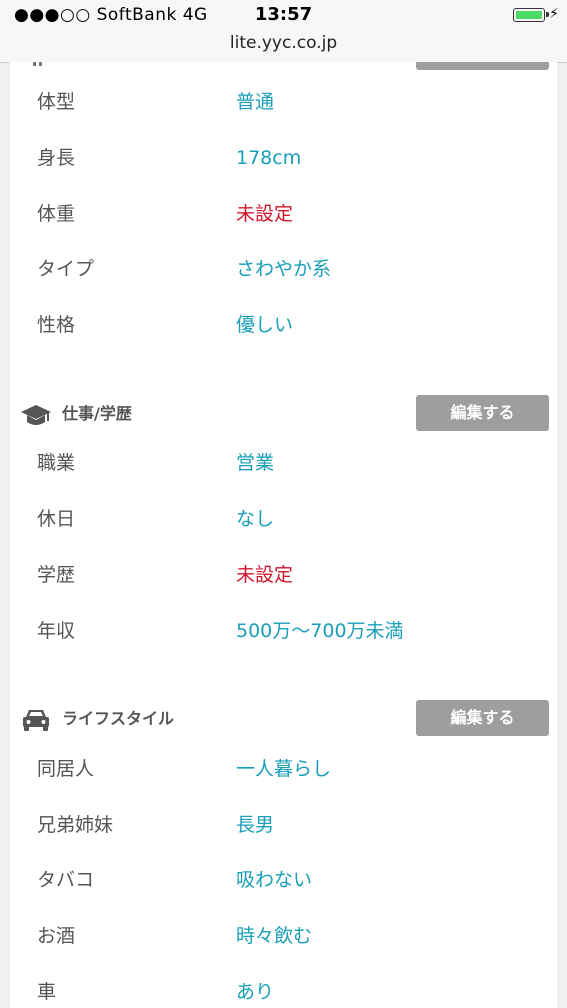 The image size is (567, 1008). What do you see at coordinates (56, 519) in the screenshot?
I see `row-label: 休日` at bounding box center [56, 519].